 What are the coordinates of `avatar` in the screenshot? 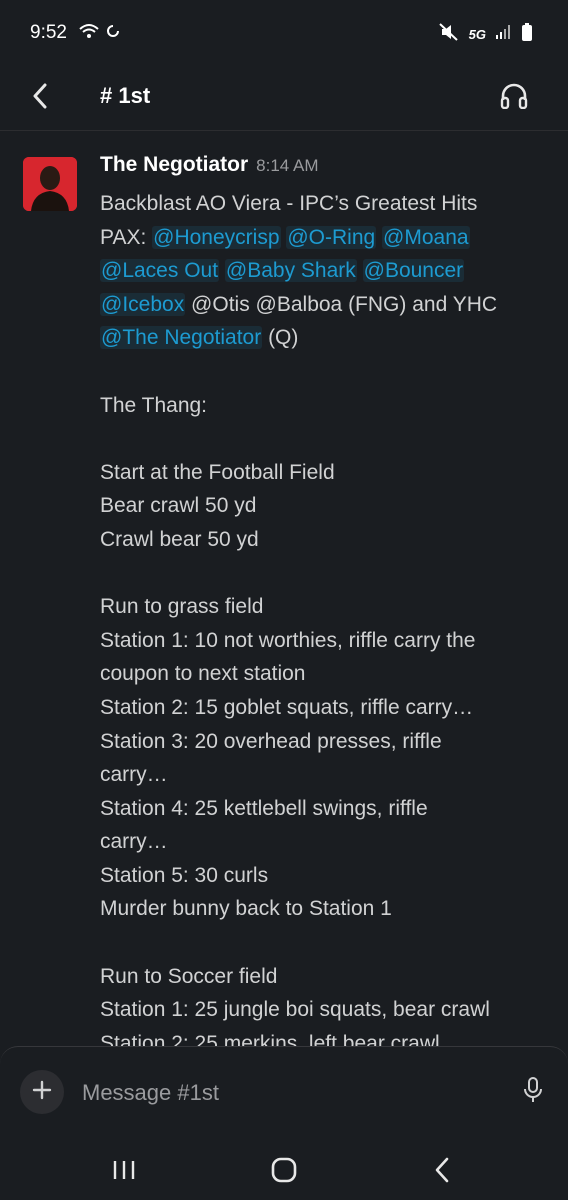 It's located at (50, 184).